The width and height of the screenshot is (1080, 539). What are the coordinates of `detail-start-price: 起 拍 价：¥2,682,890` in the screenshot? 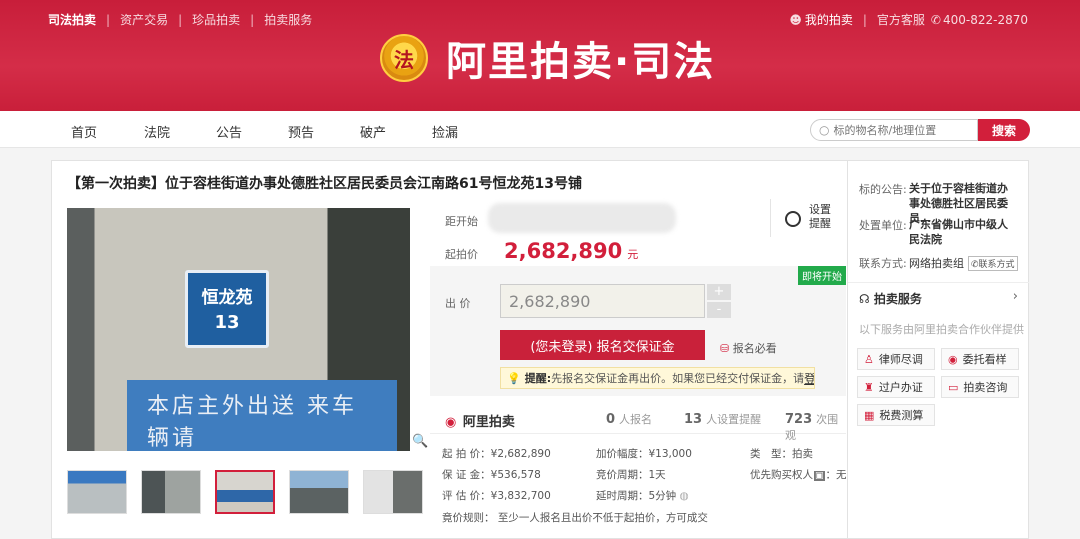 It's located at (496, 454).